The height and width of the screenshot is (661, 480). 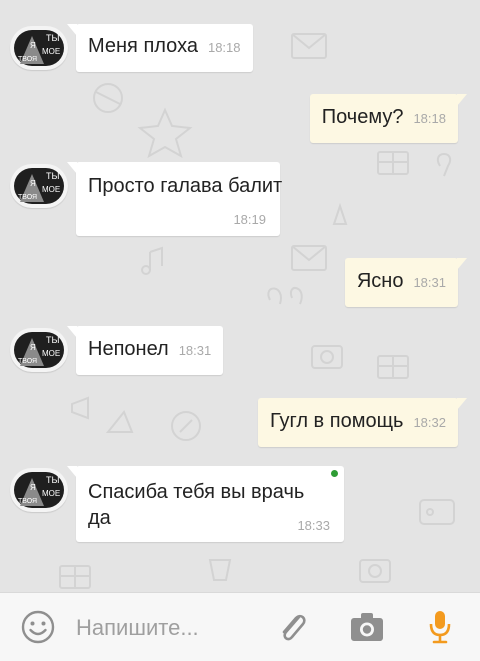 I want to click on message-bubble-incoming: Меня плоха 18:18, so click(x=160, y=48).